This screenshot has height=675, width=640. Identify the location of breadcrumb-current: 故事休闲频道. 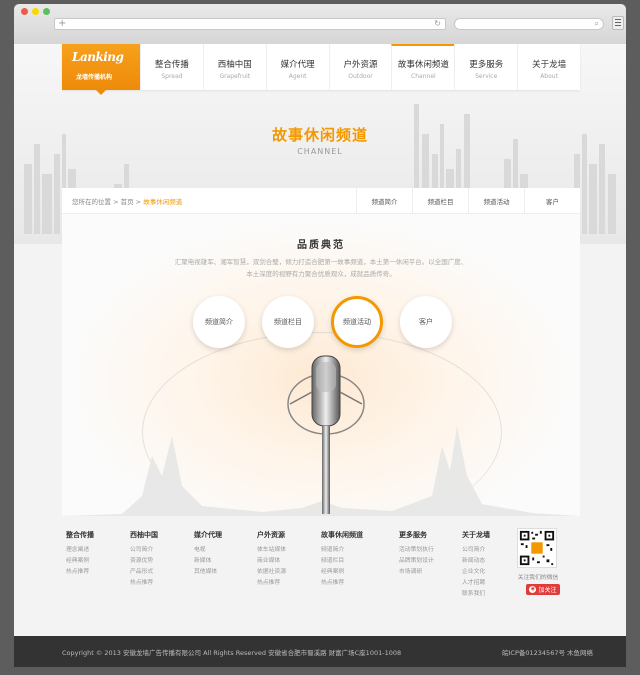
(163, 201).